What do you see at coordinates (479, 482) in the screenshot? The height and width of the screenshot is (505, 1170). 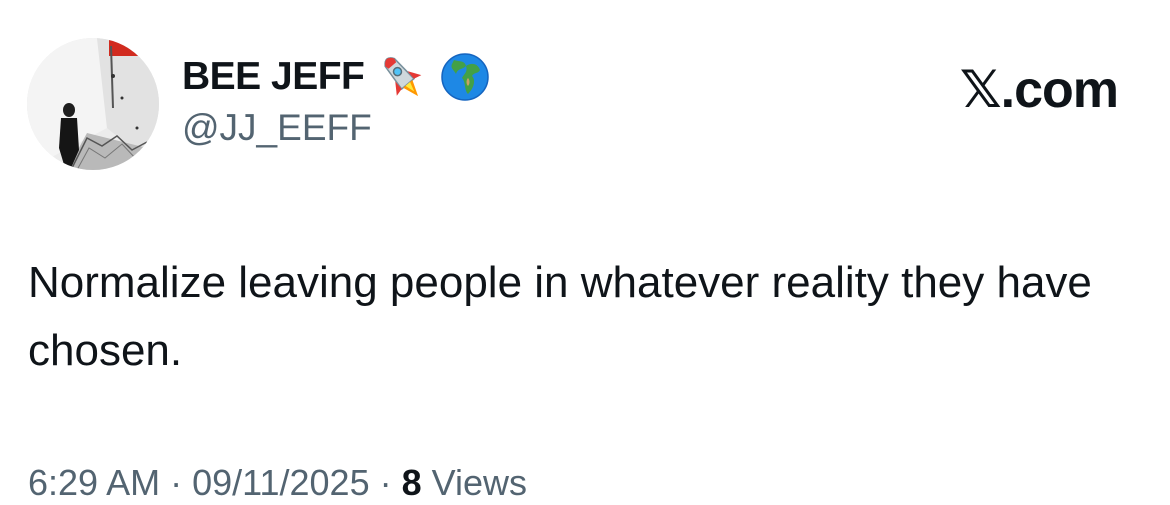 I see `views-label: Views` at bounding box center [479, 482].